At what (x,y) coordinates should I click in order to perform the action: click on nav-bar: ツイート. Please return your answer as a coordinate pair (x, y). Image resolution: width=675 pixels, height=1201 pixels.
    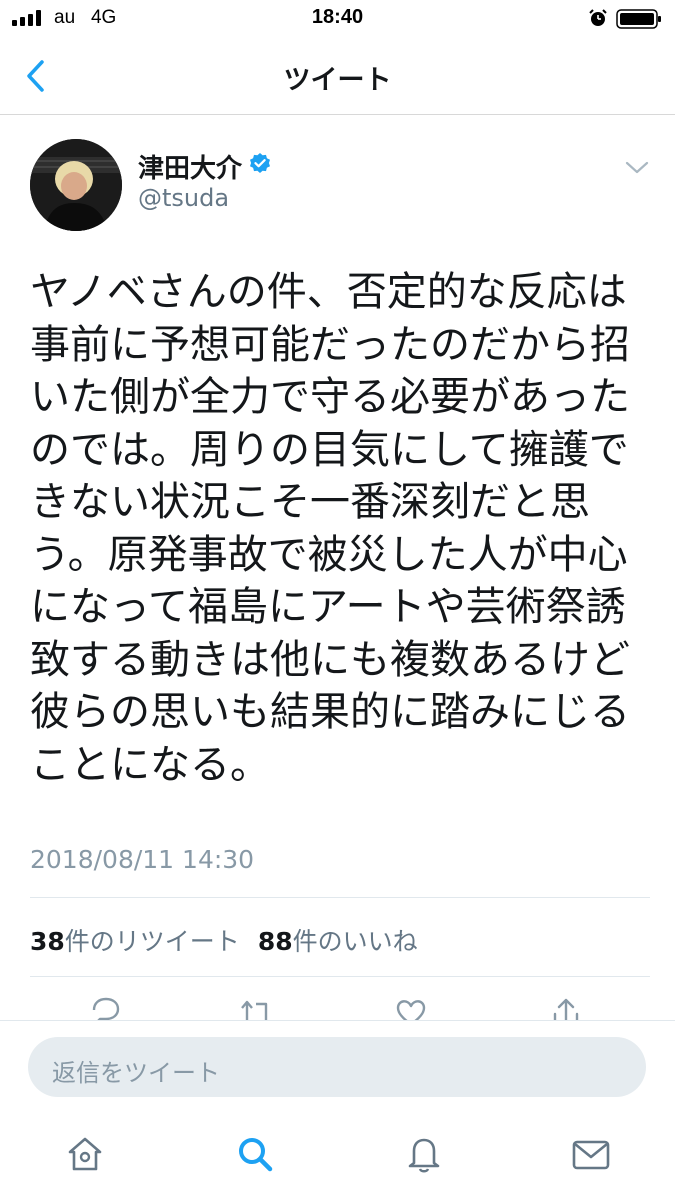
    Looking at the image, I should click on (337, 77).